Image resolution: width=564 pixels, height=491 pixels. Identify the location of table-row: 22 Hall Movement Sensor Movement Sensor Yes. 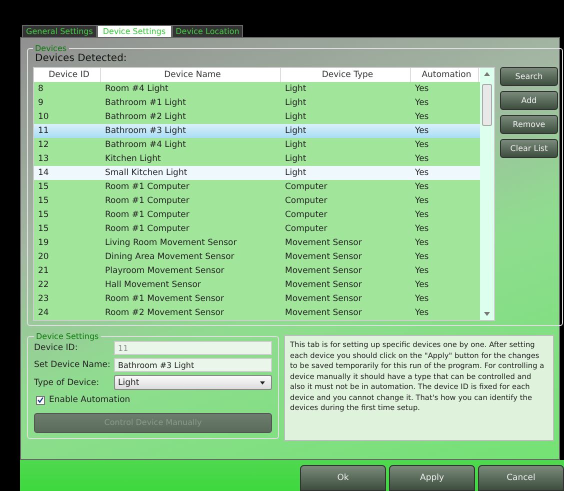
(257, 285).